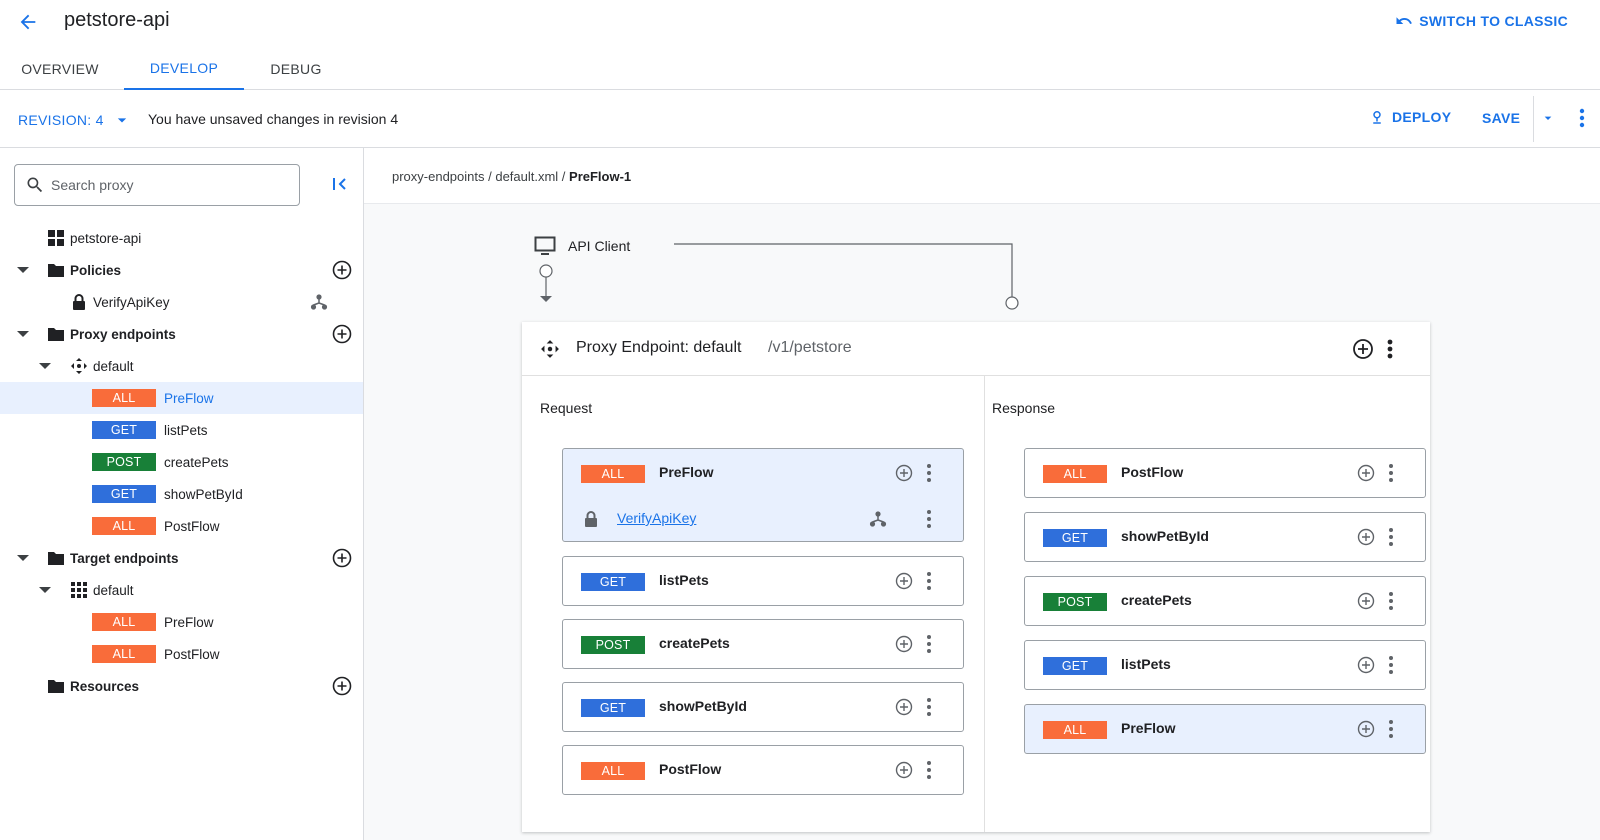  Describe the element at coordinates (181, 238) in the screenshot. I see `tree-item-root: petstore-api` at that location.